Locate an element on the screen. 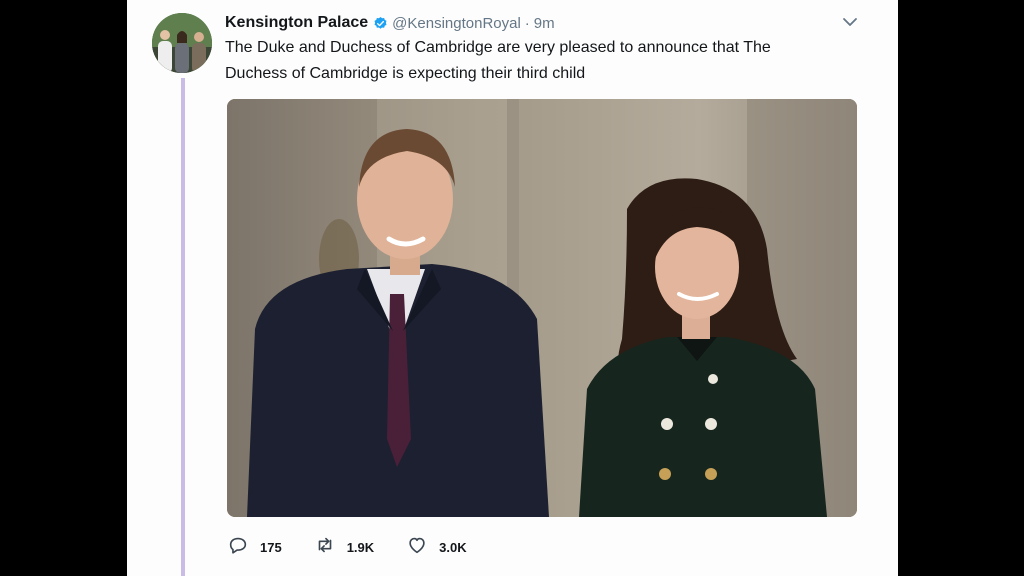  verified-badge-icon is located at coordinates (380, 23).